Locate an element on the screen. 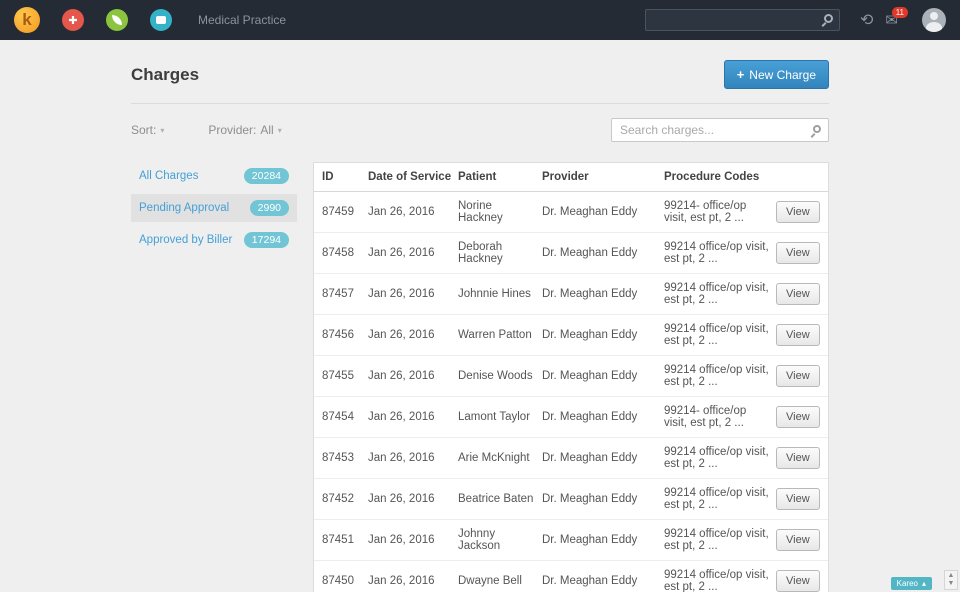 The height and width of the screenshot is (592, 960). practice-name: Medical Practice is located at coordinates (242, 20).